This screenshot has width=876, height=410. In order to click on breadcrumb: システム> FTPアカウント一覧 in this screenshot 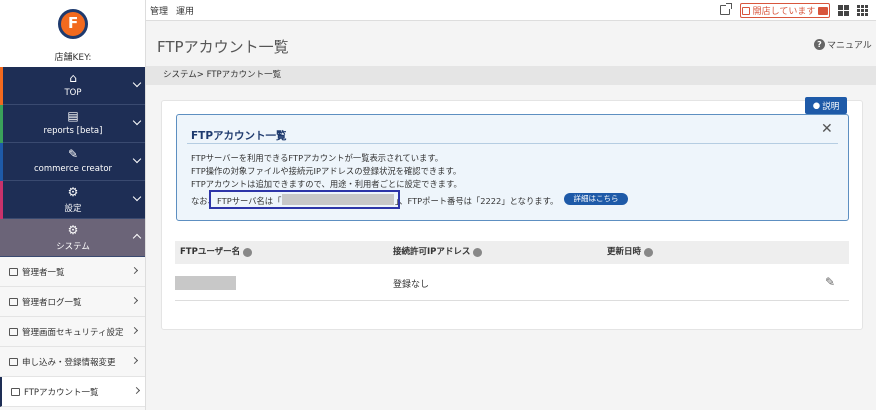, I will do `click(511, 75)`.